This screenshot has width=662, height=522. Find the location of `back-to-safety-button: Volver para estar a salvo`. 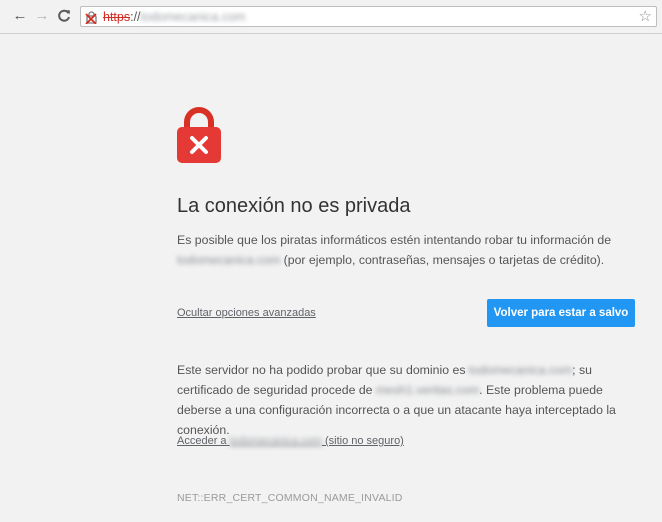

back-to-safety-button: Volver para estar a salvo is located at coordinates (561, 313).